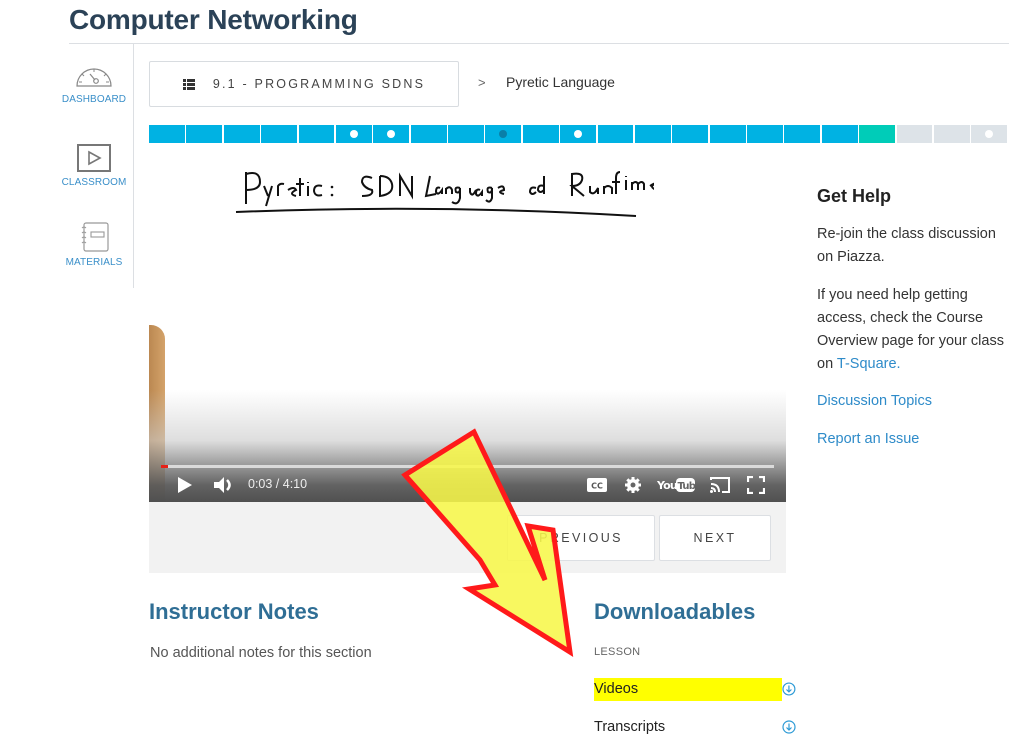 This screenshot has height=746, width=1014. I want to click on lesson-navigation-panel: PREVIOUS NEXT, so click(467, 537).